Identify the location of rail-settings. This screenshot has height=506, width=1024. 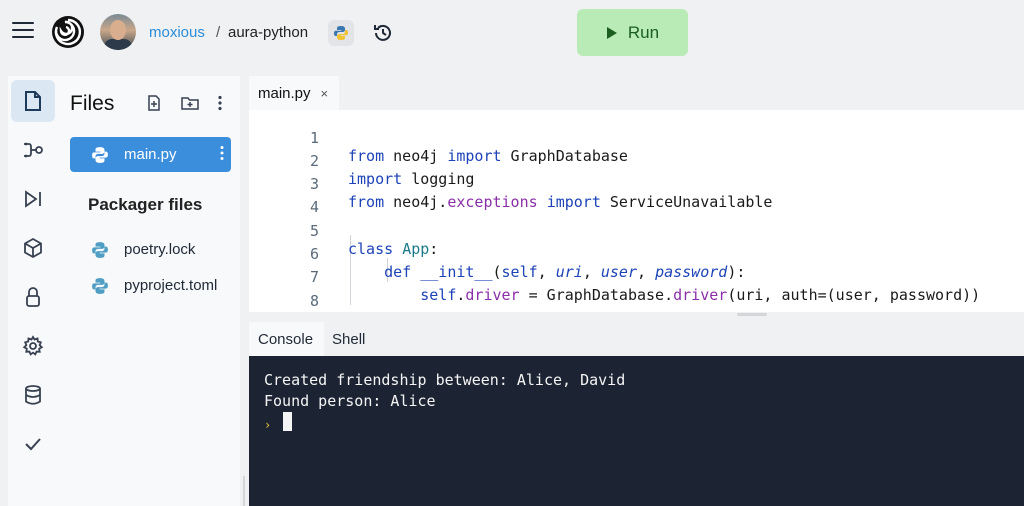
(33, 346).